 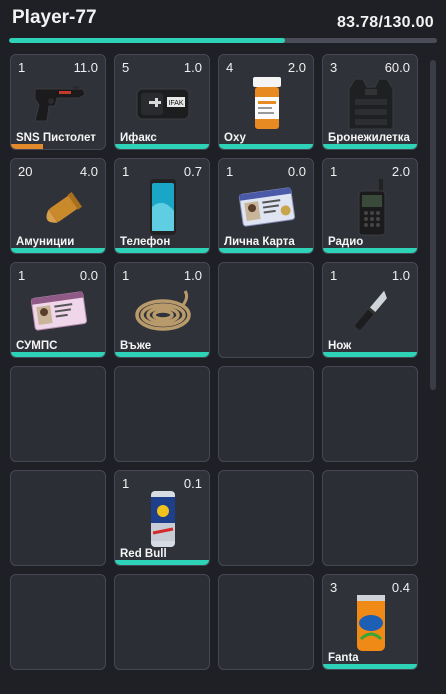 I want to click on inventory-scrollbar, so click(x=433, y=225).